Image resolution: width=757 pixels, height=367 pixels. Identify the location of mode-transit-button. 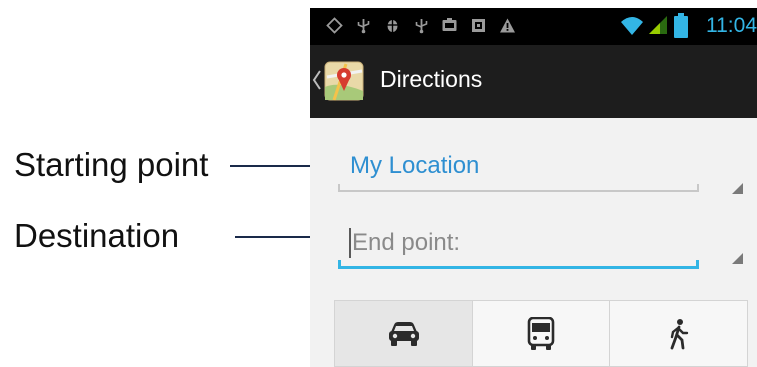
(541, 333).